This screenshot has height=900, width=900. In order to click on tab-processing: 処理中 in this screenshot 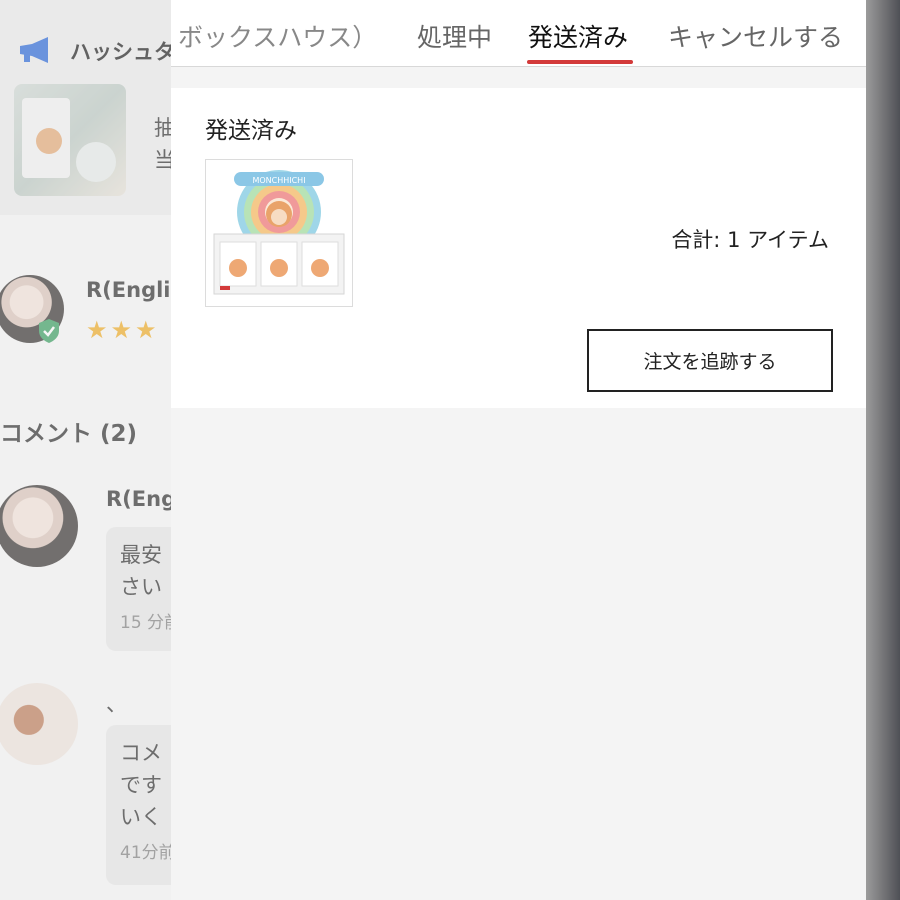, I will do `click(454, 36)`.